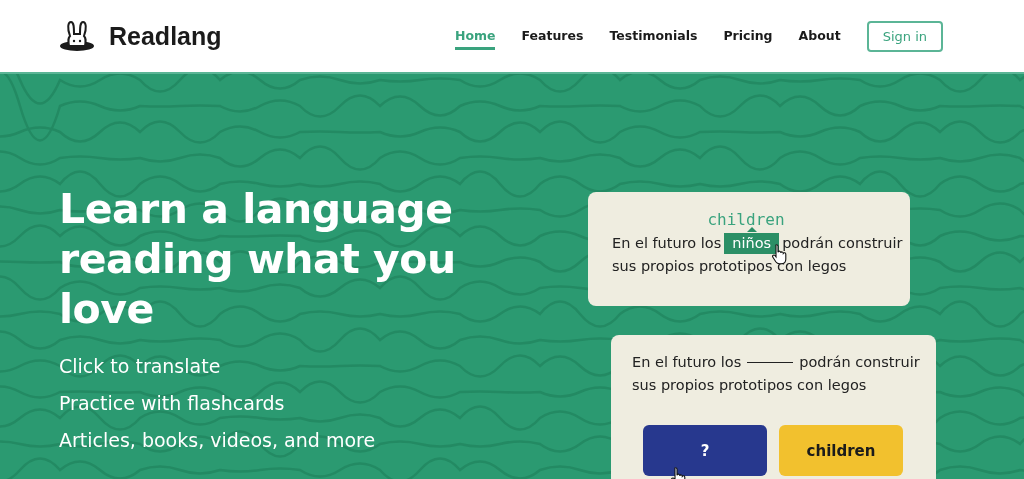 This screenshot has height=479, width=1024. I want to click on hero-heading: Learn a language reading what you love, so click(258, 259).